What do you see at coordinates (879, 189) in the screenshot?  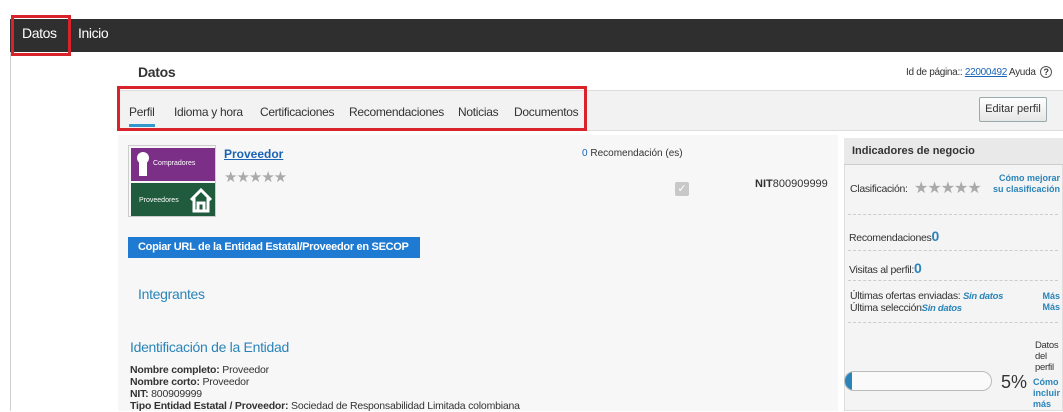 I see `classification-label: Clasificación:` at bounding box center [879, 189].